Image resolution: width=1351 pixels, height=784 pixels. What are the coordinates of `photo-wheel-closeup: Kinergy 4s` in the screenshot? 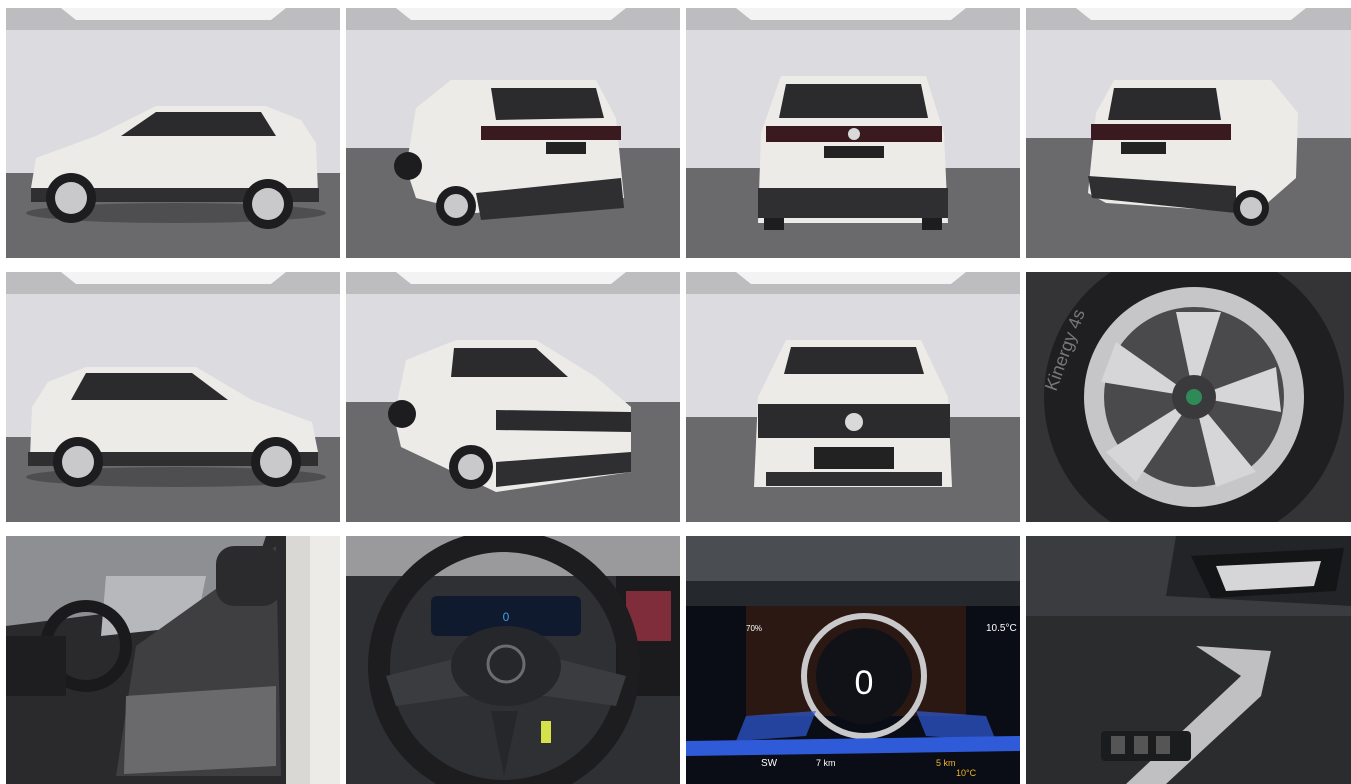 It's located at (1188, 397).